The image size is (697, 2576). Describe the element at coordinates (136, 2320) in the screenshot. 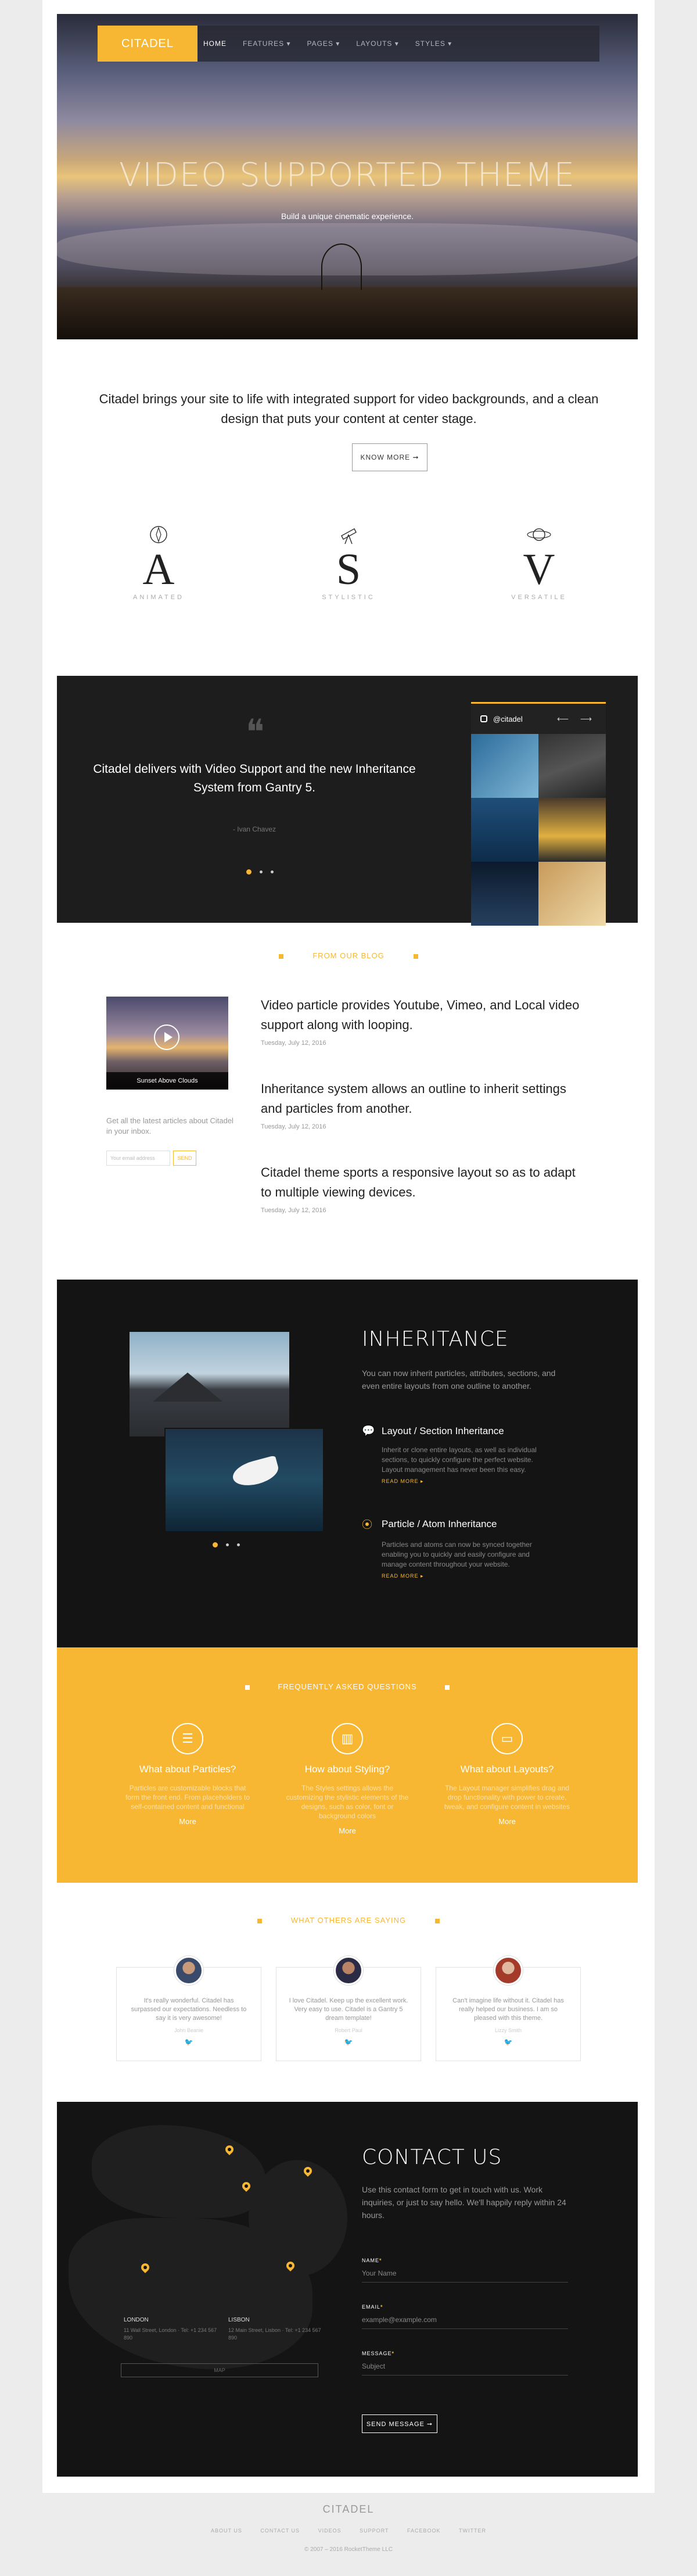

I see `office-city: LONDON` at that location.